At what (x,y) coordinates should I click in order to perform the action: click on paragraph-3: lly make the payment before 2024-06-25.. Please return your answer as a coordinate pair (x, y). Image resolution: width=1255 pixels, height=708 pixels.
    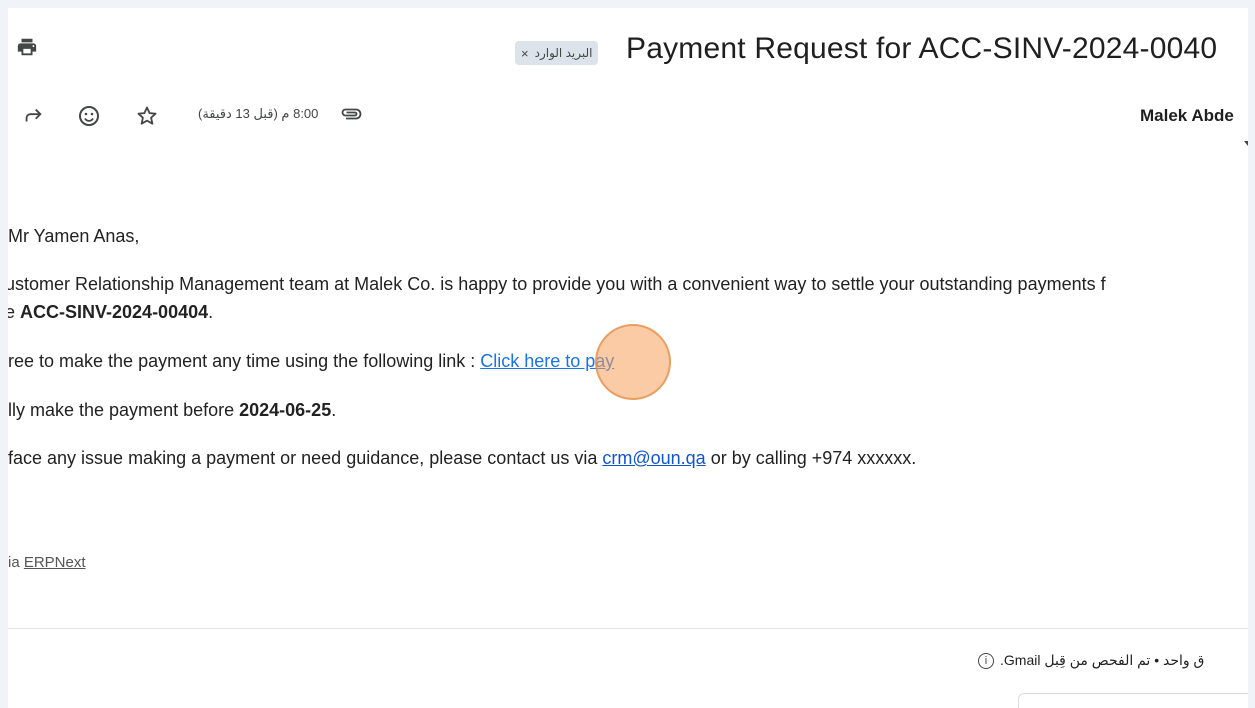
    Looking at the image, I should click on (172, 410).